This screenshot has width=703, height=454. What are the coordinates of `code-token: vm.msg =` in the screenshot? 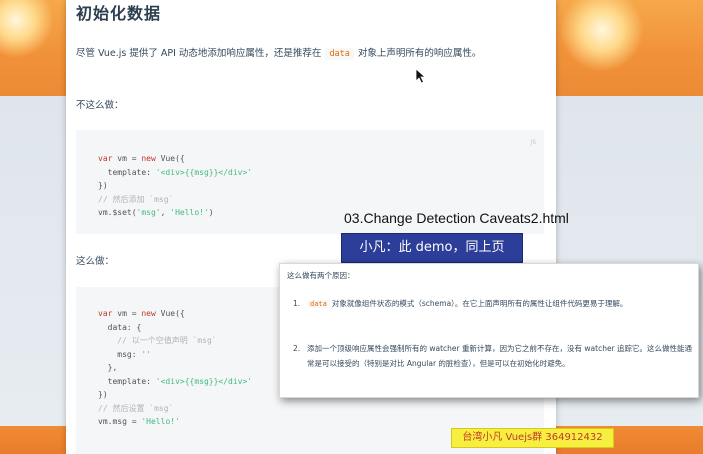 It's located at (120, 421).